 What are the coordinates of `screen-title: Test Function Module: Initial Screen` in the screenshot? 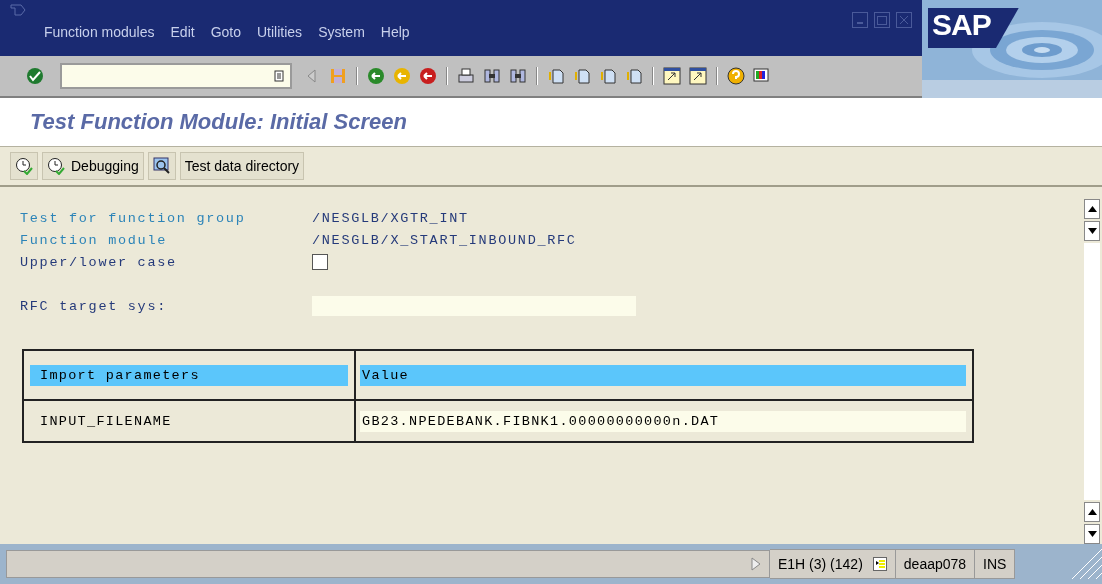 It's located at (218, 122).